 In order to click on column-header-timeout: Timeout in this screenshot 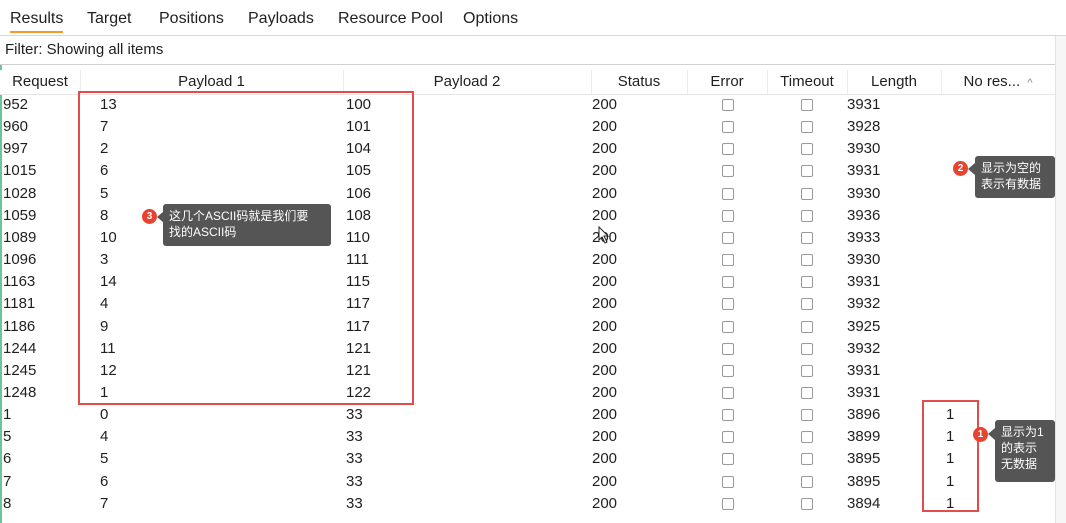, I will do `click(807, 82)`.